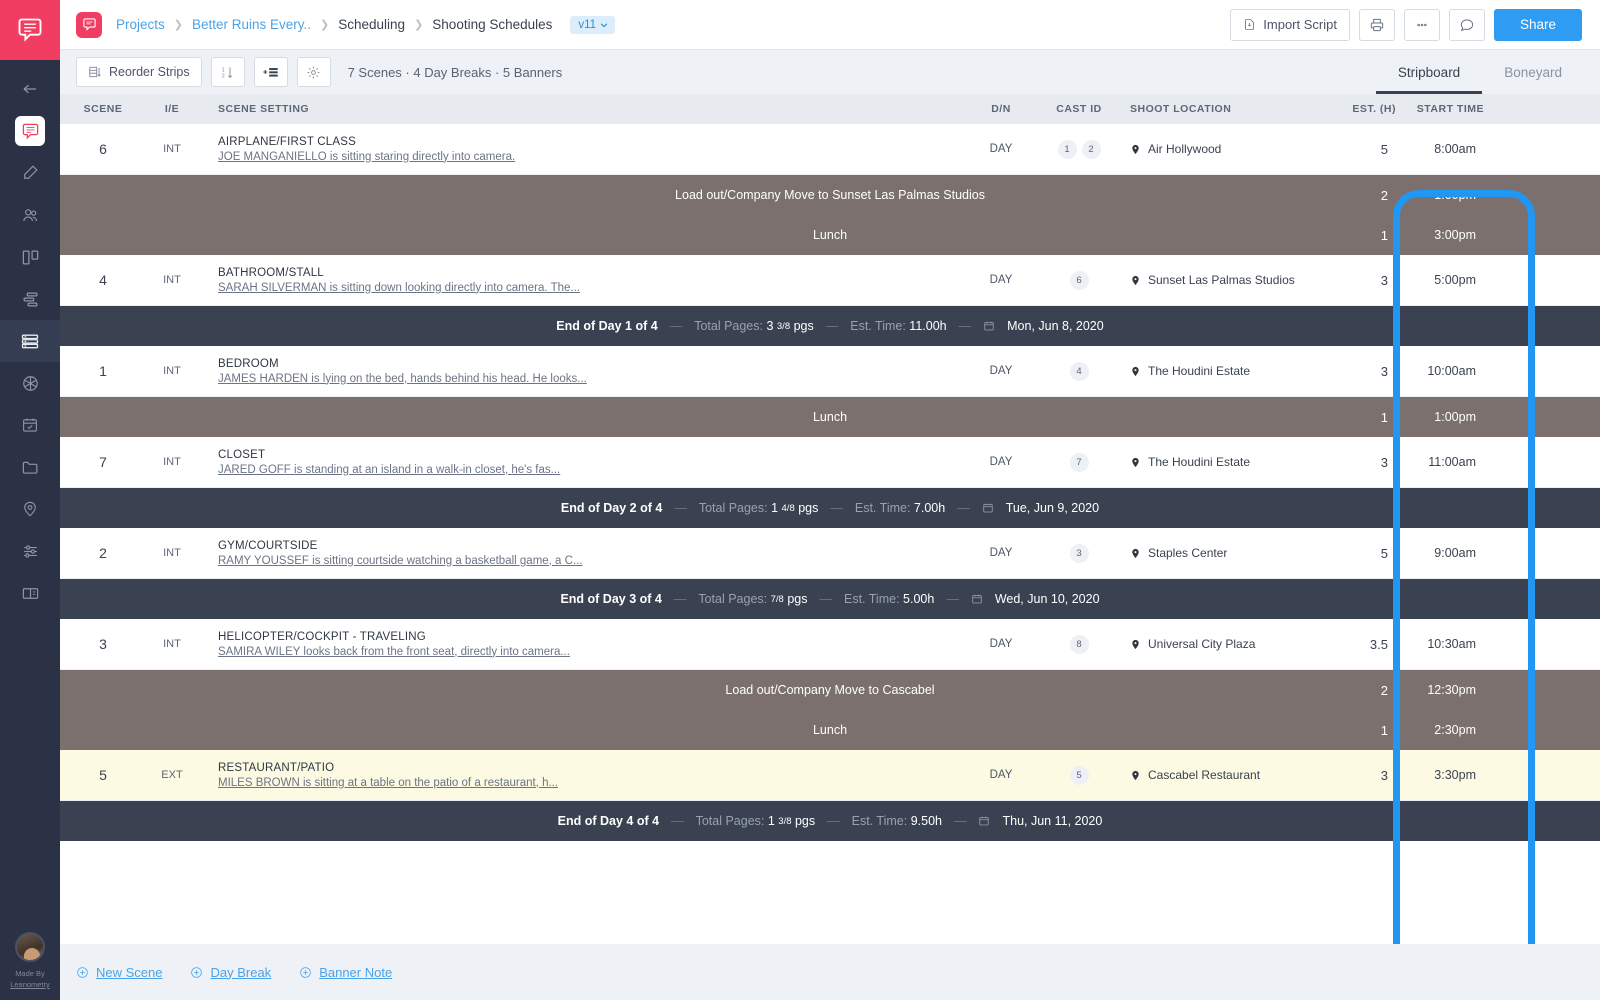 The image size is (1600, 1000). I want to click on scene-start-time: 9:00am, so click(1446, 553).